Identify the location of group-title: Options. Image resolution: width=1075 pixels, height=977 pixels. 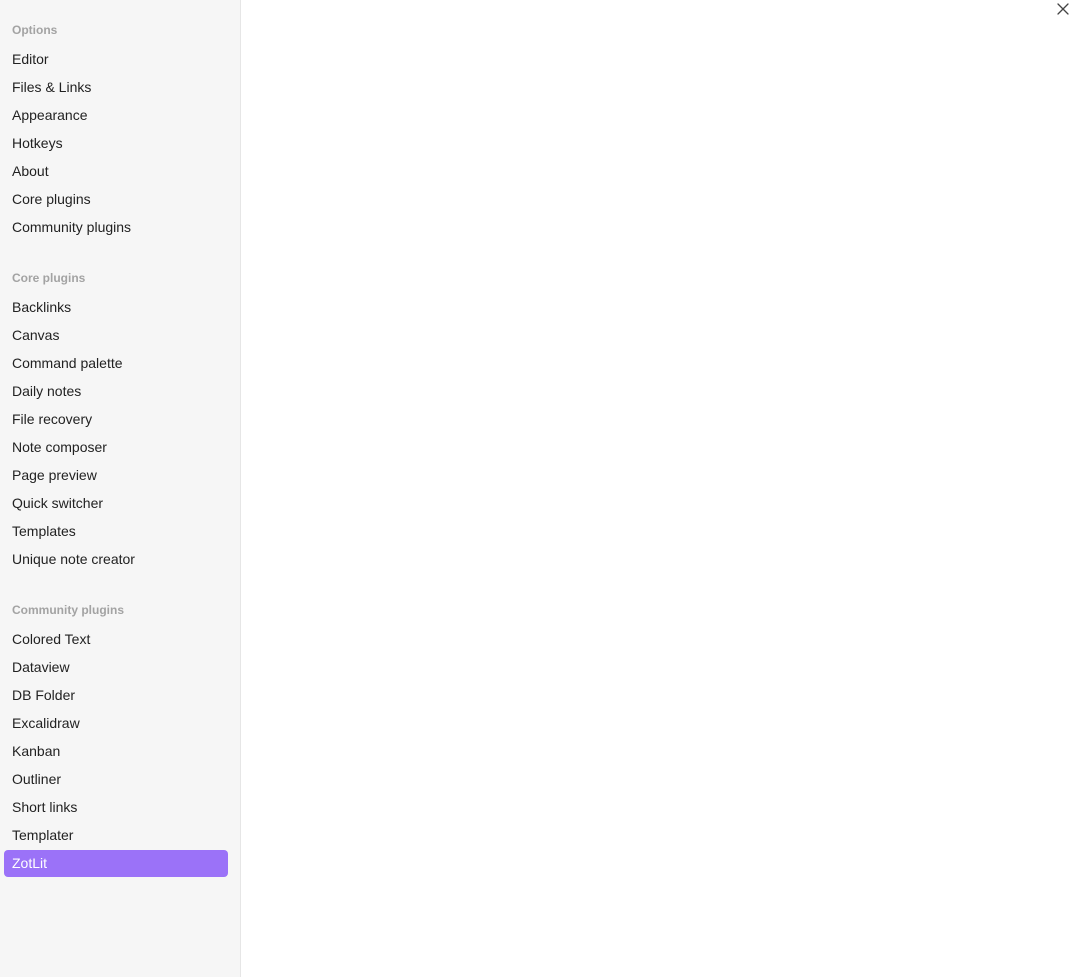
(35, 30).